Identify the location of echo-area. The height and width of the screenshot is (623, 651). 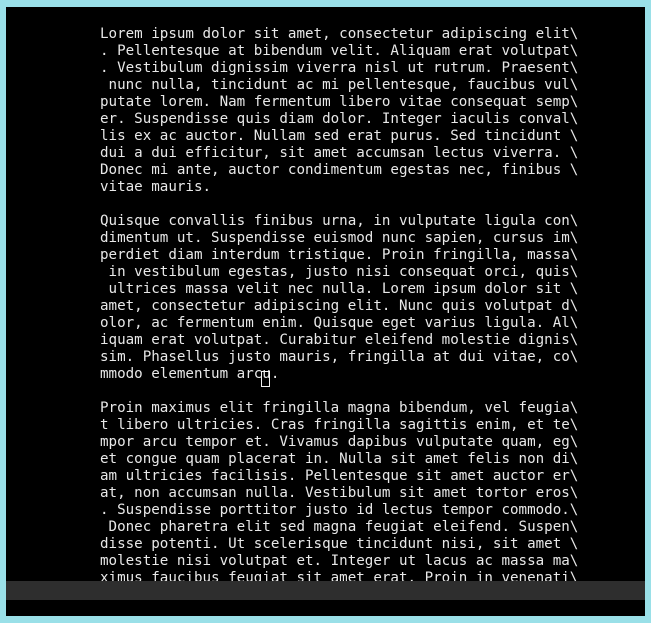
(325, 608).